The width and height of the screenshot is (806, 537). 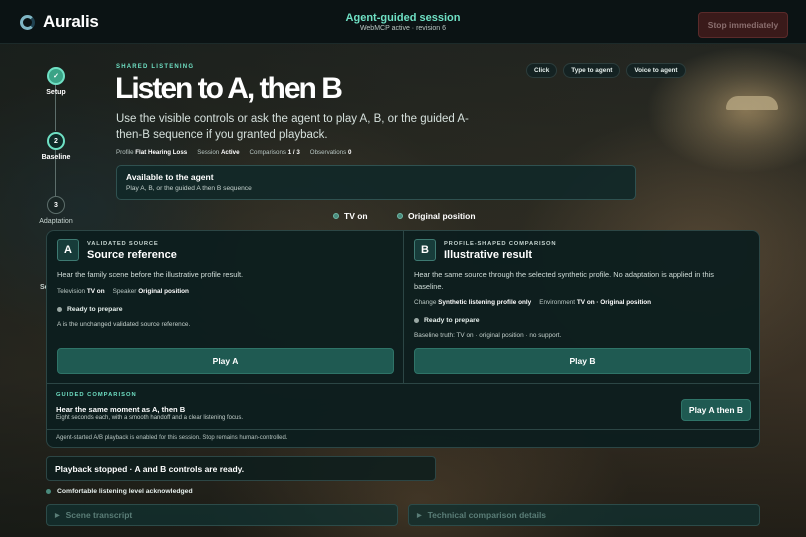 I want to click on result-environment: Environment TV on · Original position, so click(x=595, y=302).